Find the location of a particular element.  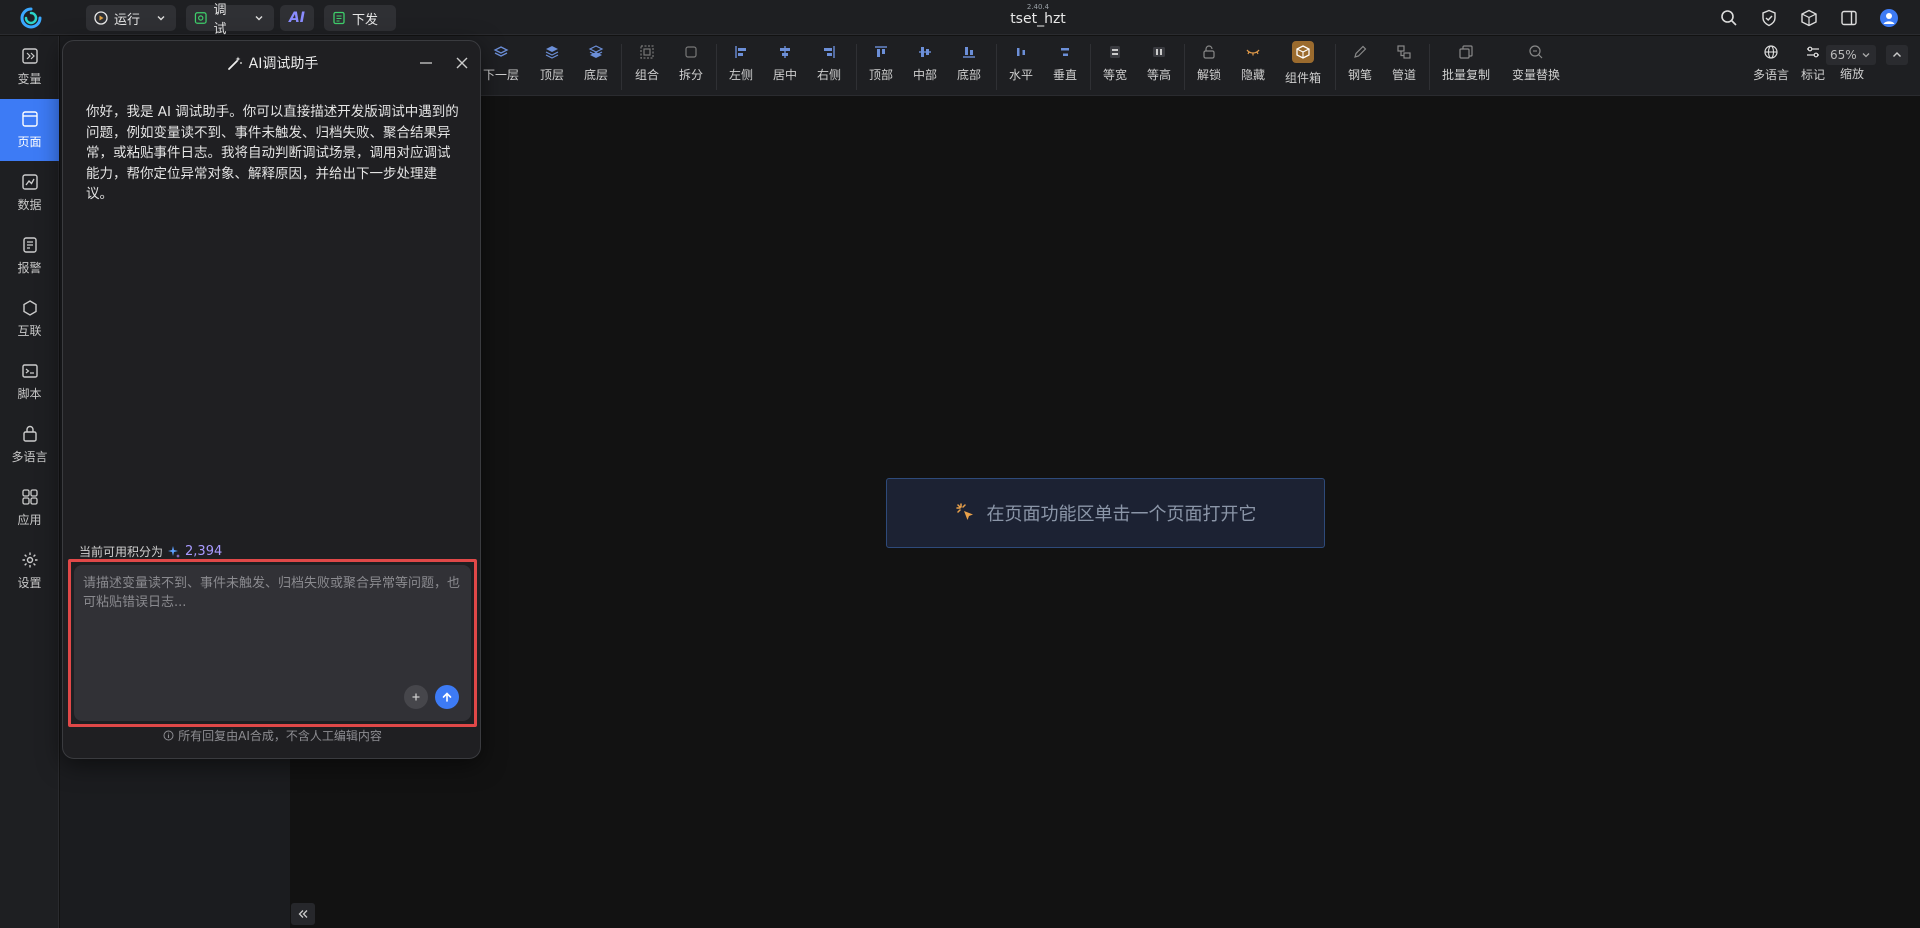

tool-ungroup: 拆分 is located at coordinates (691, 67).